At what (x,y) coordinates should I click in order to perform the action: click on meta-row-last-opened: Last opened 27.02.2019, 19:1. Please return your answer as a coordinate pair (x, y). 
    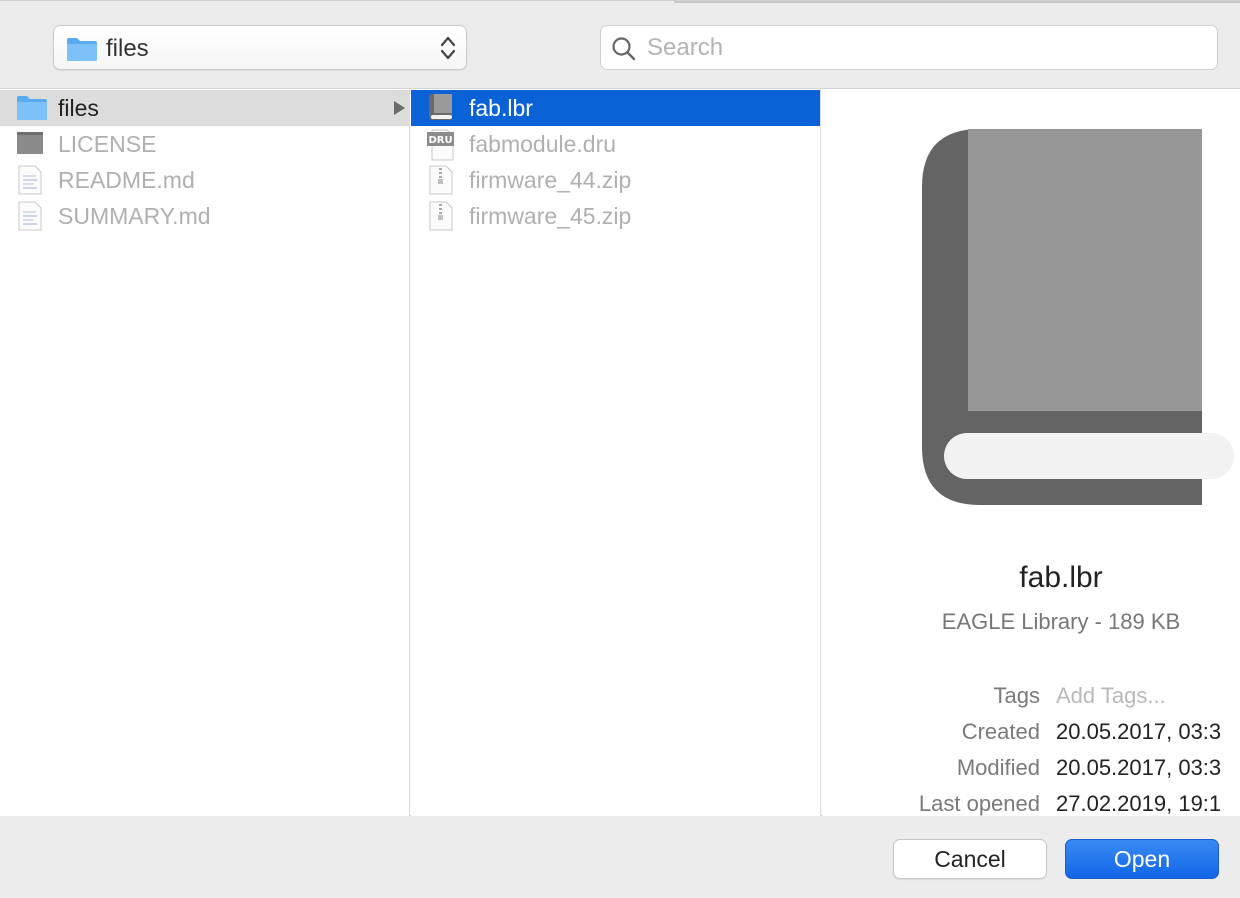
    Looking at the image, I should click on (1031, 804).